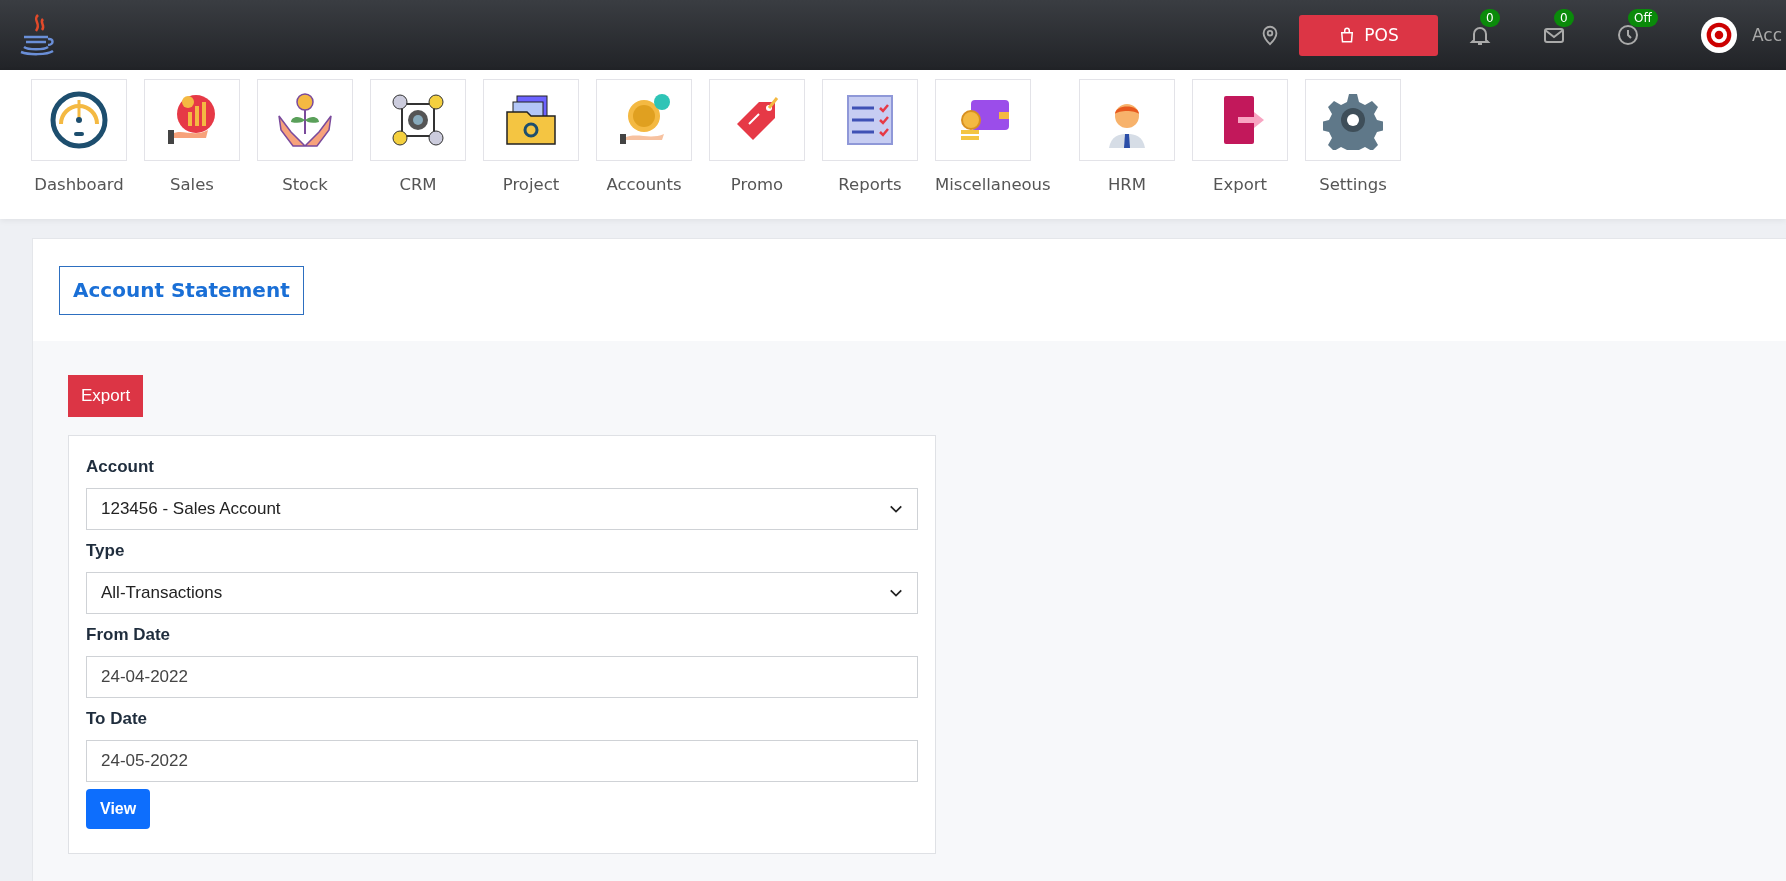  I want to click on field-label: To Date, so click(117, 719).